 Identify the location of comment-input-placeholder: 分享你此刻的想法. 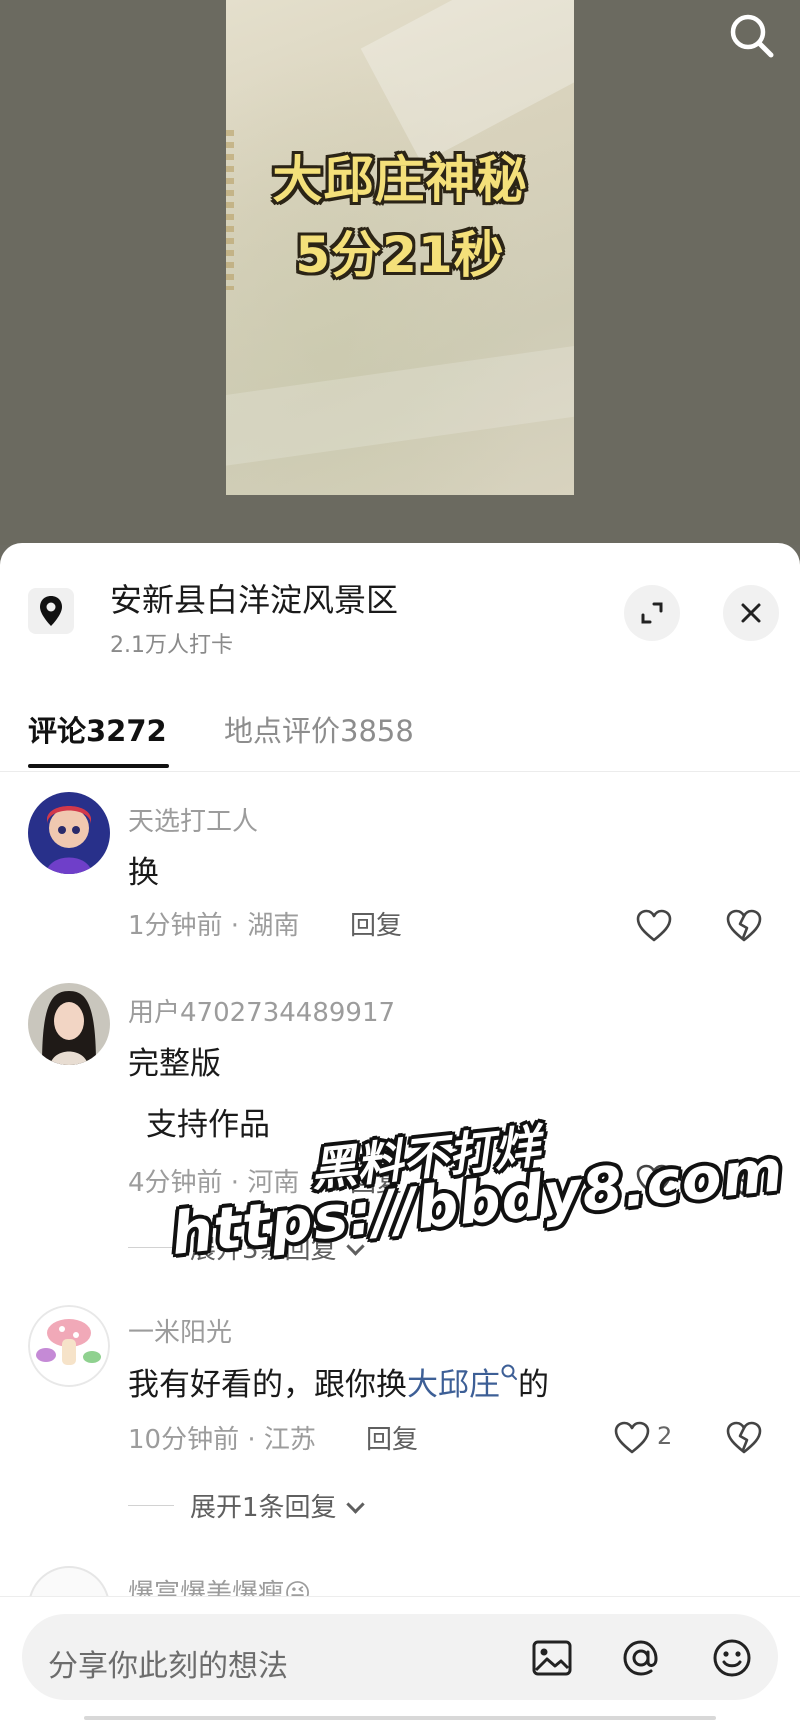
(168, 1663).